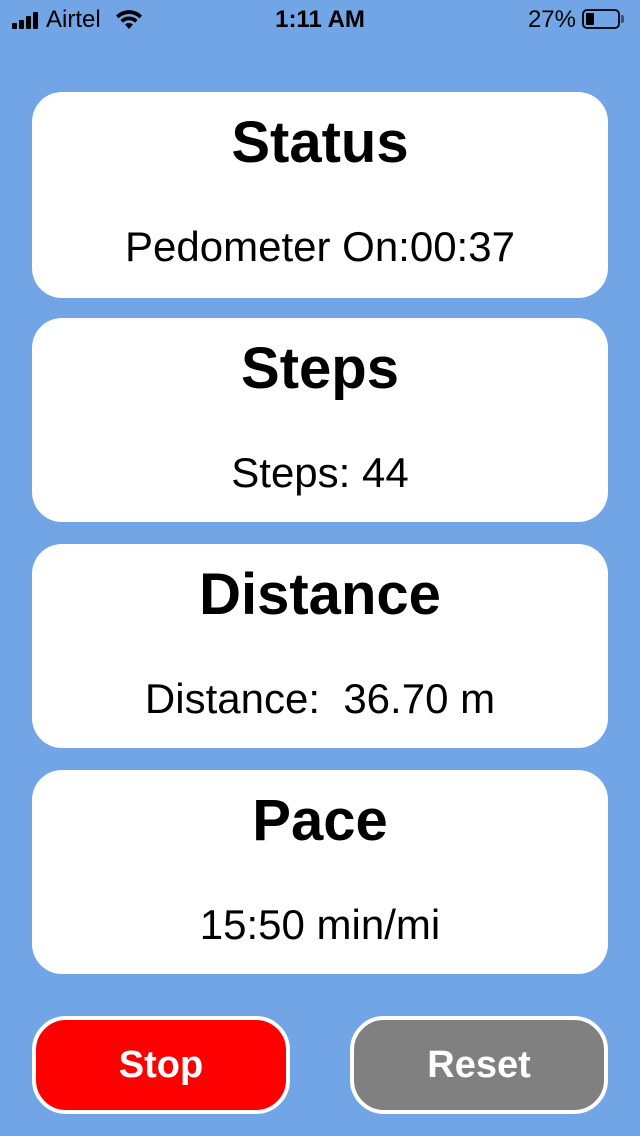 This screenshot has height=1136, width=640. What do you see at coordinates (590, 19) in the screenshot?
I see `battery-fill` at bounding box center [590, 19].